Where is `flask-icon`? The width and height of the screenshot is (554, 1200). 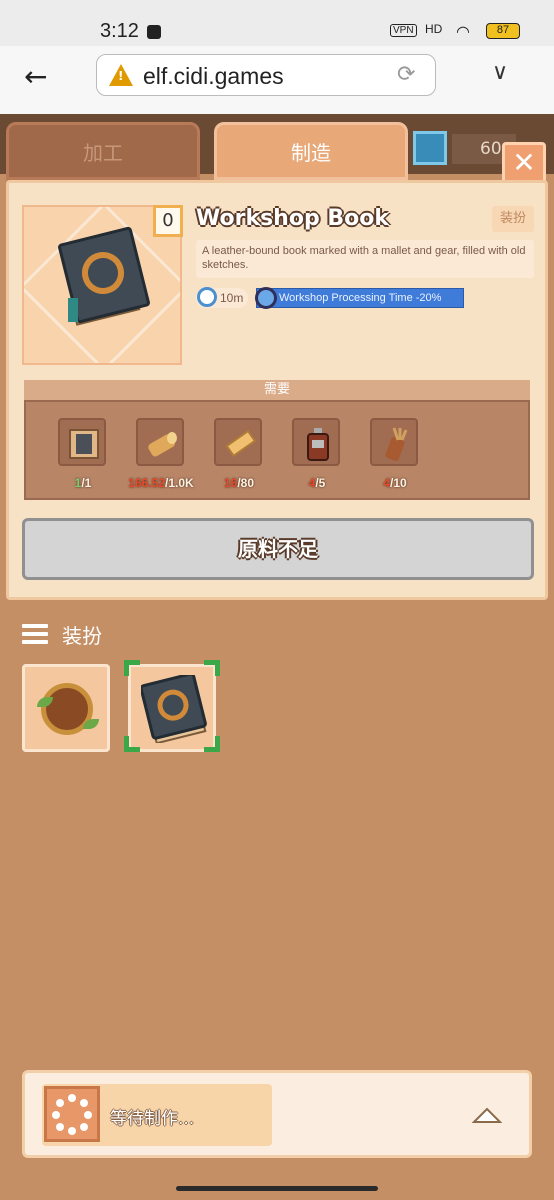 flask-icon is located at coordinates (316, 442).